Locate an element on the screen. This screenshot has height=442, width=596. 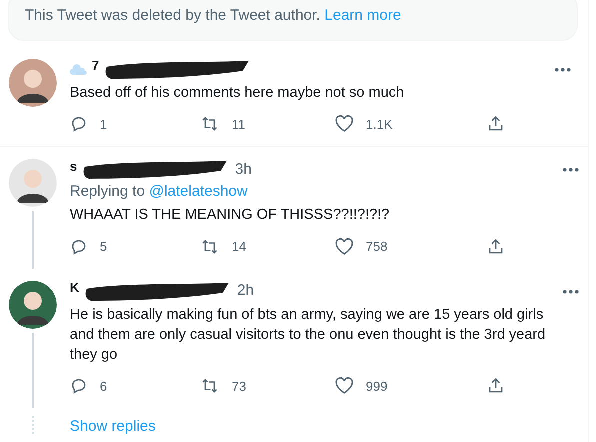
like-count: 999 is located at coordinates (377, 387).